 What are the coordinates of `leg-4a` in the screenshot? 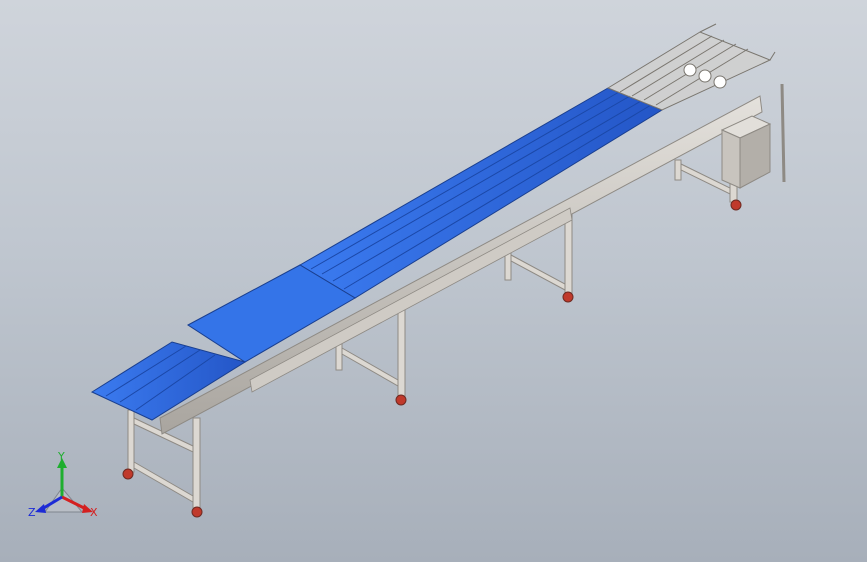 It's located at (678, 170).